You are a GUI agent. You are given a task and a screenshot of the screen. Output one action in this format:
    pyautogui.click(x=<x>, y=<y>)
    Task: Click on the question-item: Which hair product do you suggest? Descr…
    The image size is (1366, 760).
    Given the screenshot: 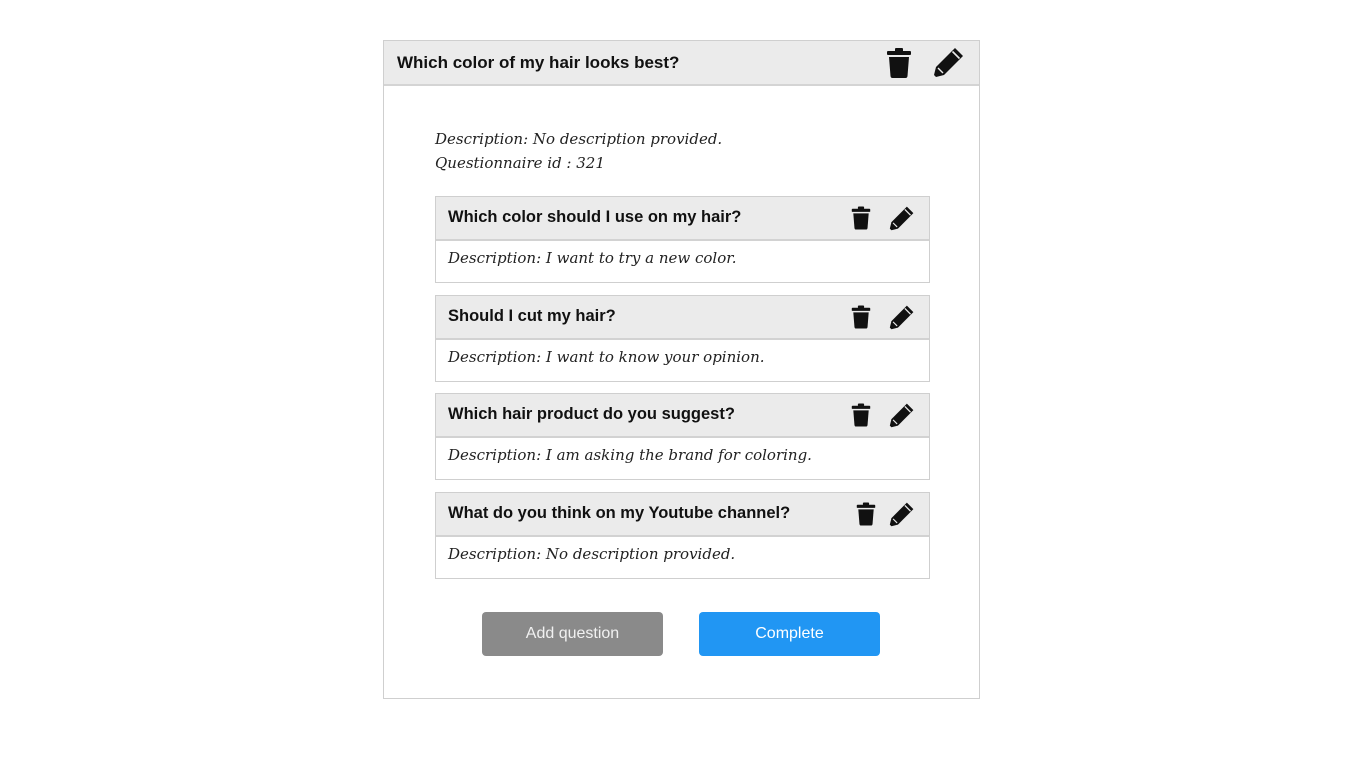 What is the action you would take?
    pyautogui.click(x=682, y=436)
    